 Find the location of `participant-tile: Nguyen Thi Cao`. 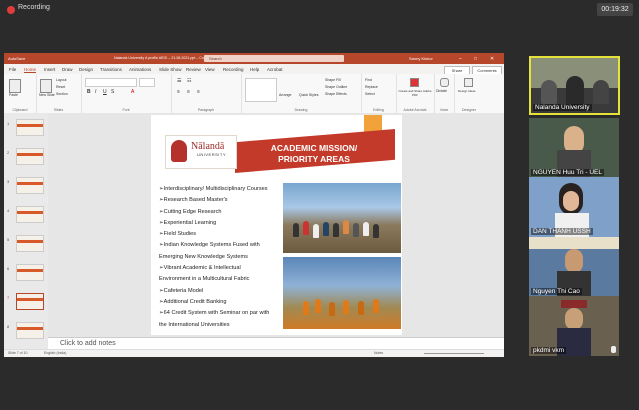

participant-tile: Nguyen Thi Cao is located at coordinates (574, 267).